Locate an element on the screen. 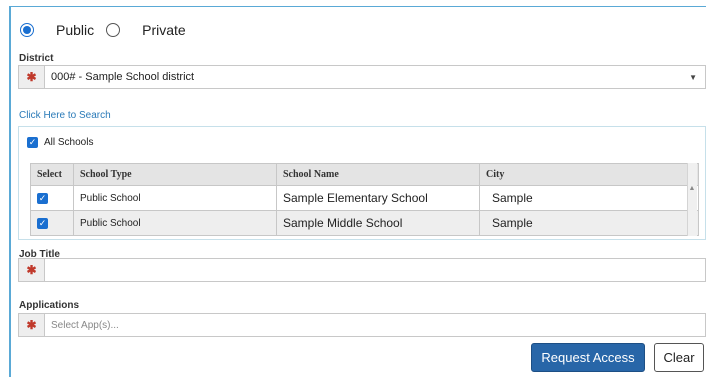 The image size is (706, 377). all-schools-checkbox: ✓ is located at coordinates (32, 142).